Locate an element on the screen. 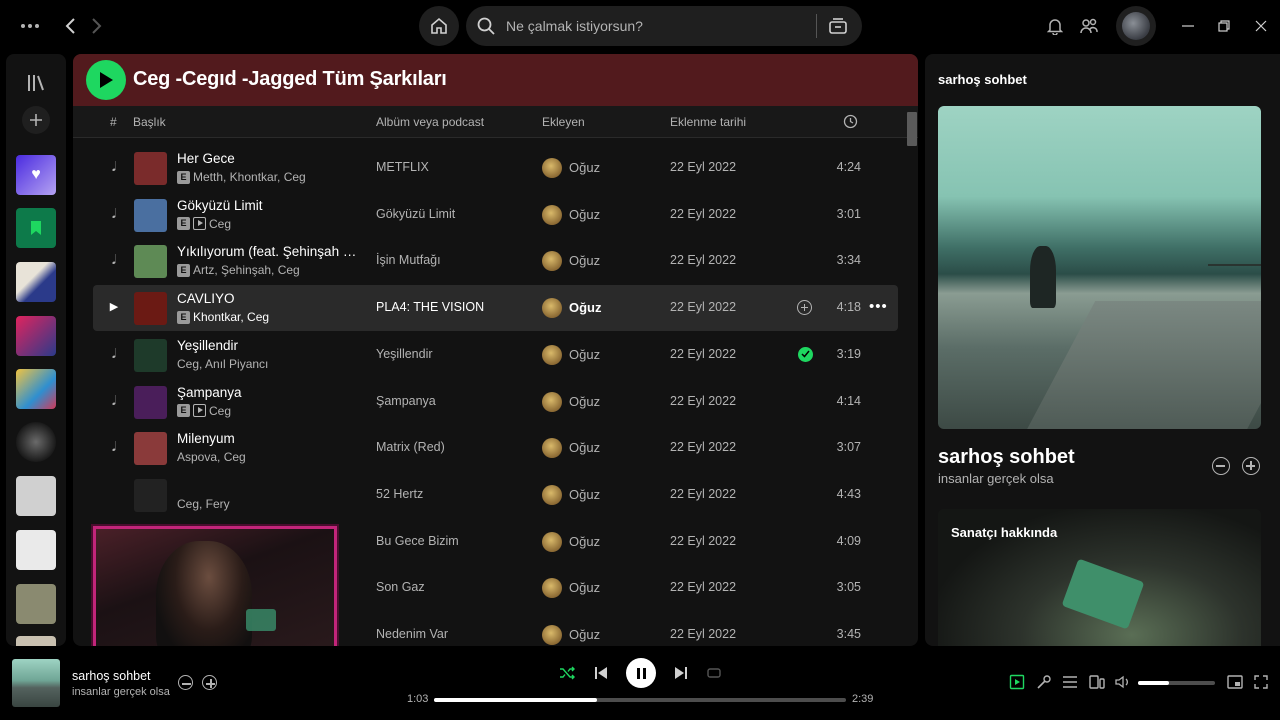  library-artist-item is located at coordinates (36, 442).